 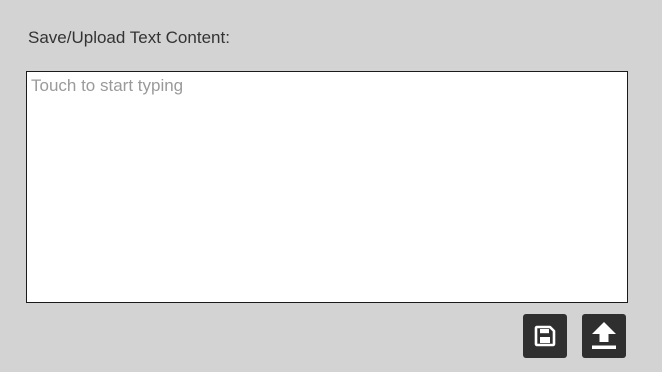 I want to click on floppy-disk-icon, so click(x=545, y=336).